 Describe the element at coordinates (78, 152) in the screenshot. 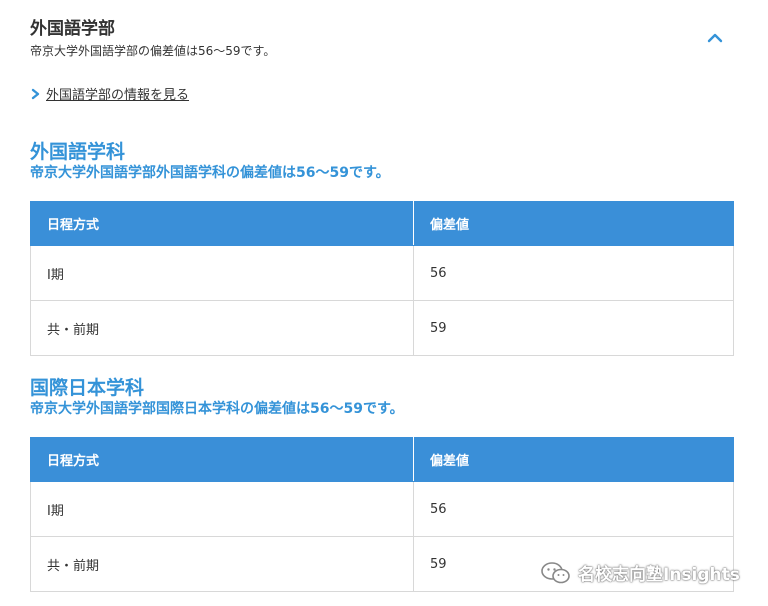

I see `department-title: 外国語学科` at that location.